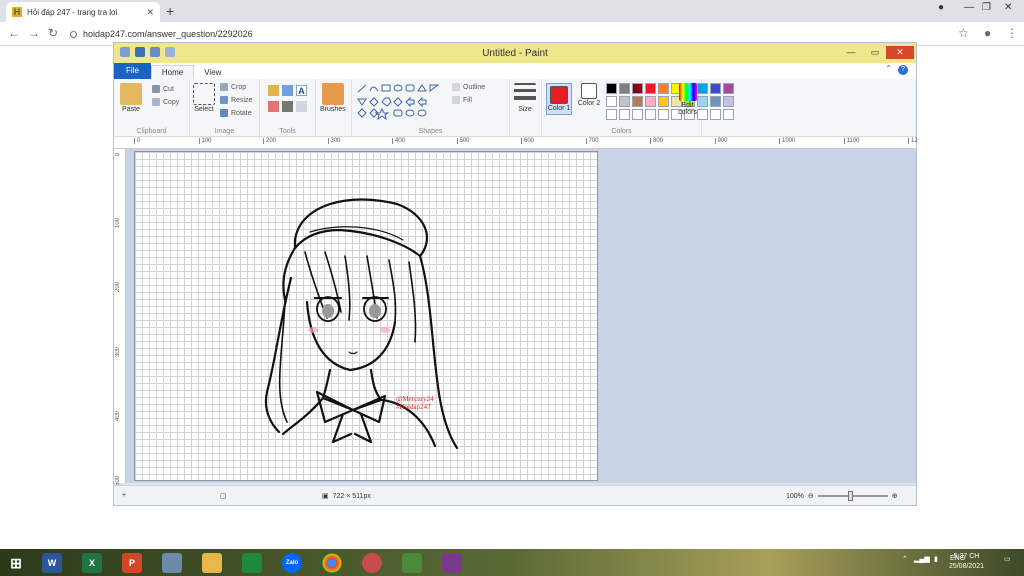 This screenshot has height=576, width=1024. Describe the element at coordinates (224, 100) in the screenshot. I see `resize-icon` at that location.